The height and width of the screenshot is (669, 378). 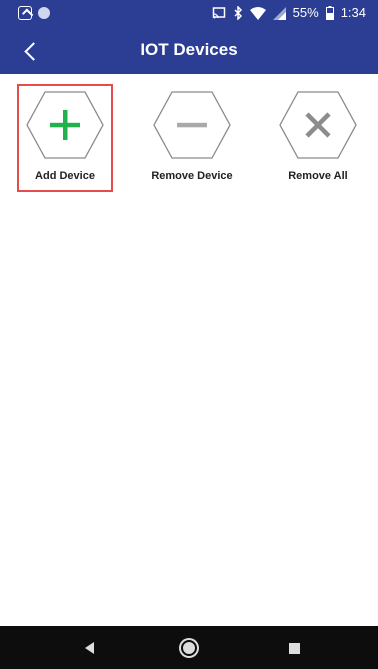 I want to click on recents-square-icon, so click(x=294, y=648).